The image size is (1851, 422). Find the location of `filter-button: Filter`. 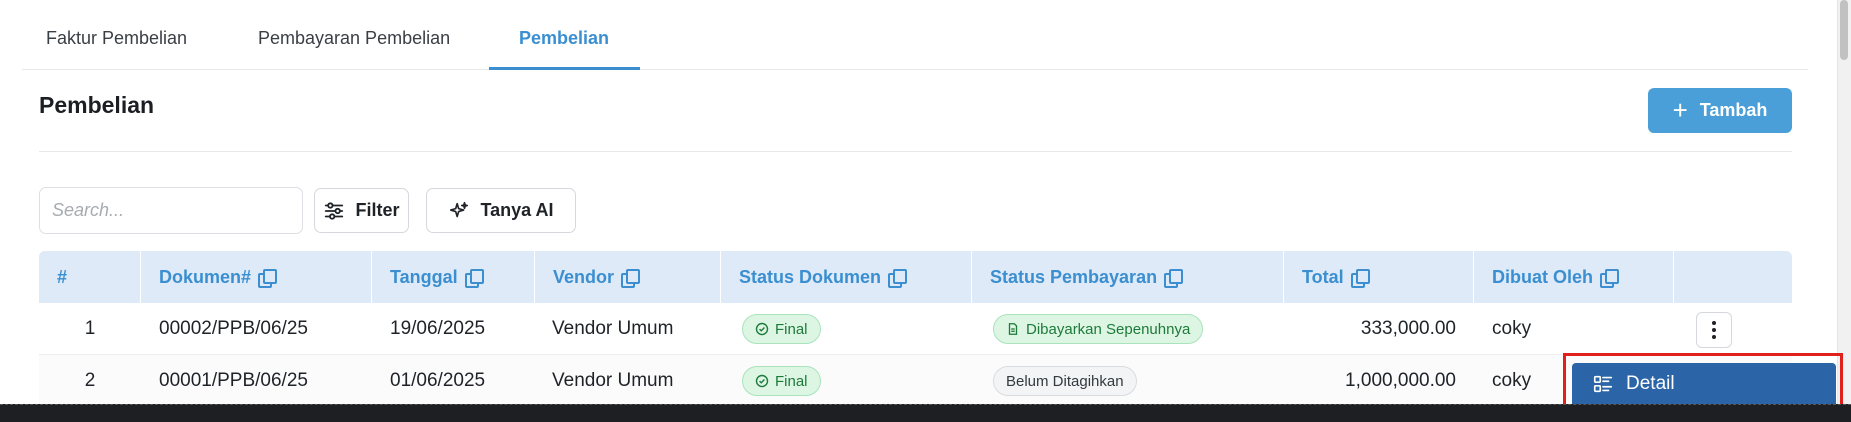

filter-button: Filter is located at coordinates (361, 210).